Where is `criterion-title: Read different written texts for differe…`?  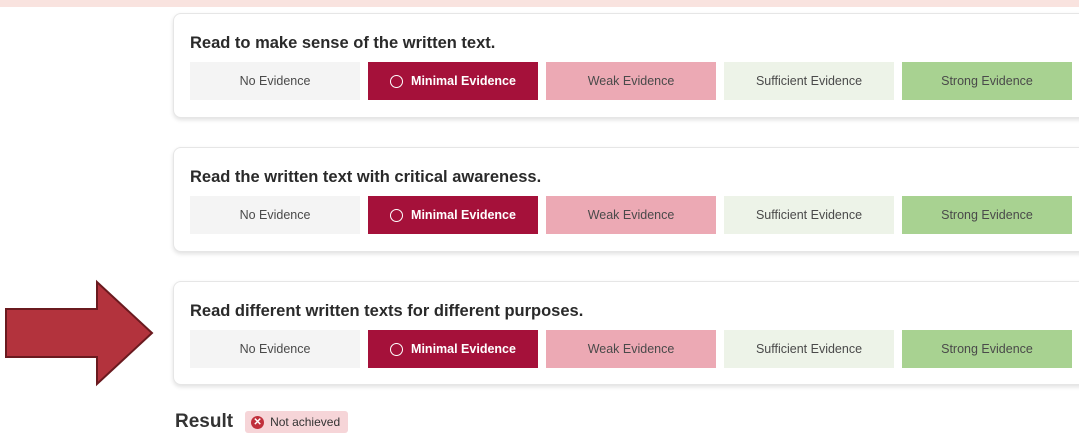 criterion-title: Read different written texts for differe… is located at coordinates (387, 311).